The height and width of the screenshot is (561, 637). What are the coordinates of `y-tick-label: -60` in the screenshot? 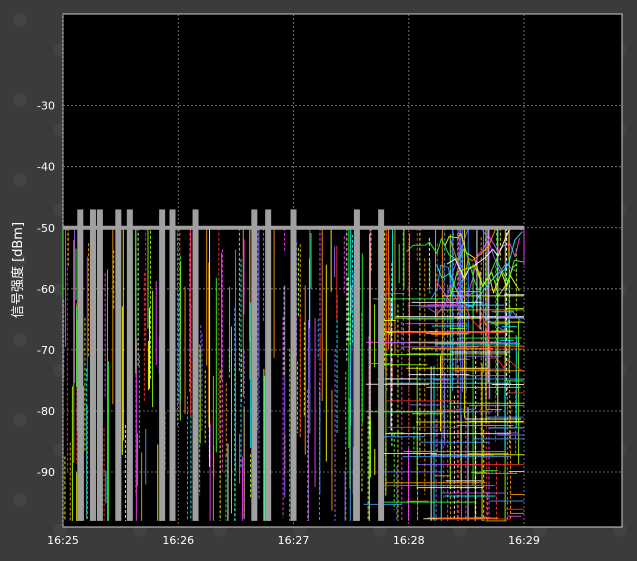 It's located at (46, 289).